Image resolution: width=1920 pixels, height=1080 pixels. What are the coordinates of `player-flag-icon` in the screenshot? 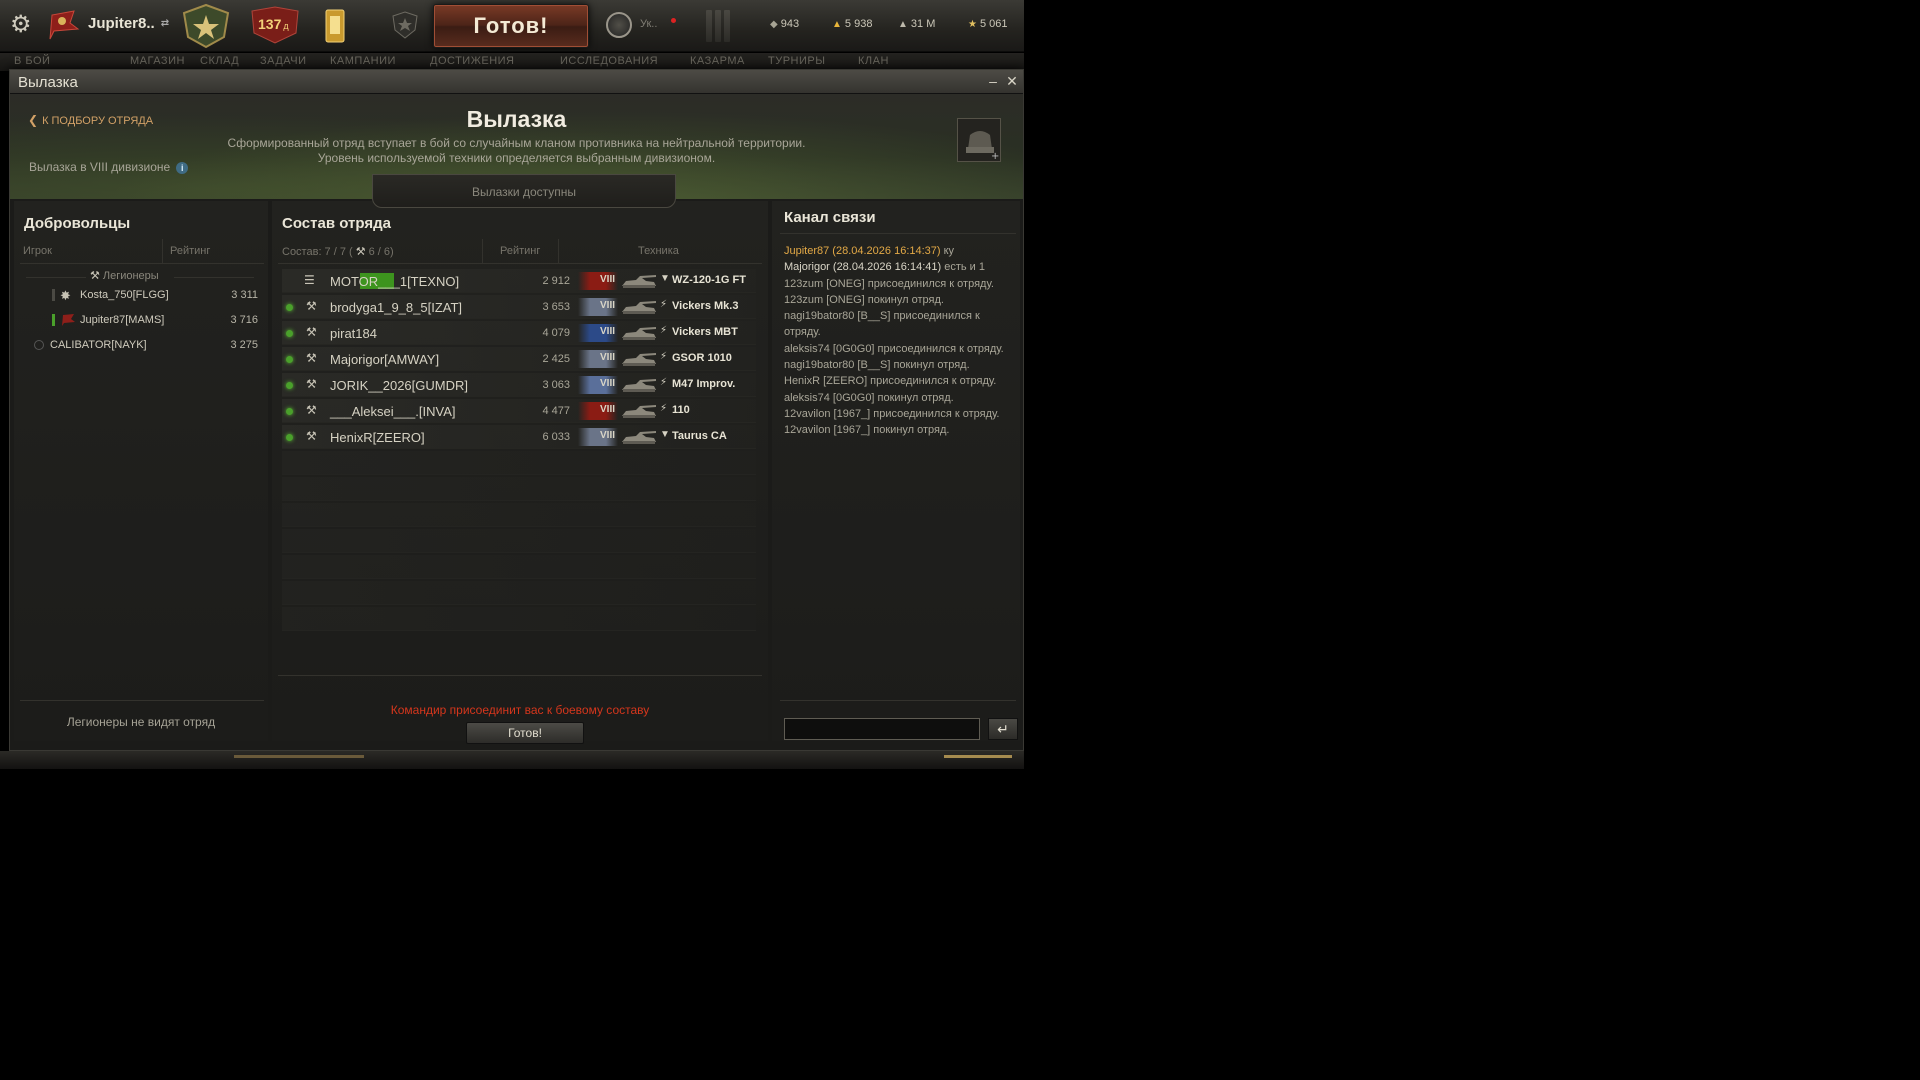 It's located at (64, 25).